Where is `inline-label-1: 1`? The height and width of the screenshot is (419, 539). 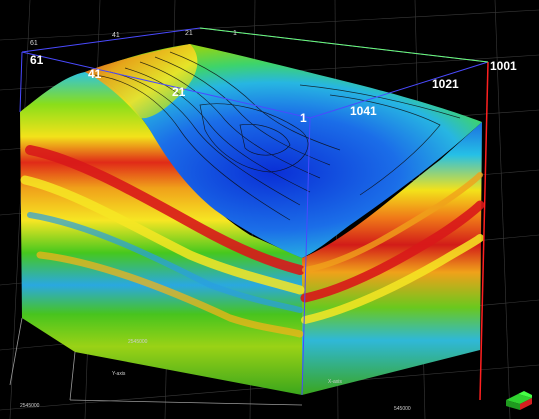
inline-label-1: 1 is located at coordinates (303, 118).